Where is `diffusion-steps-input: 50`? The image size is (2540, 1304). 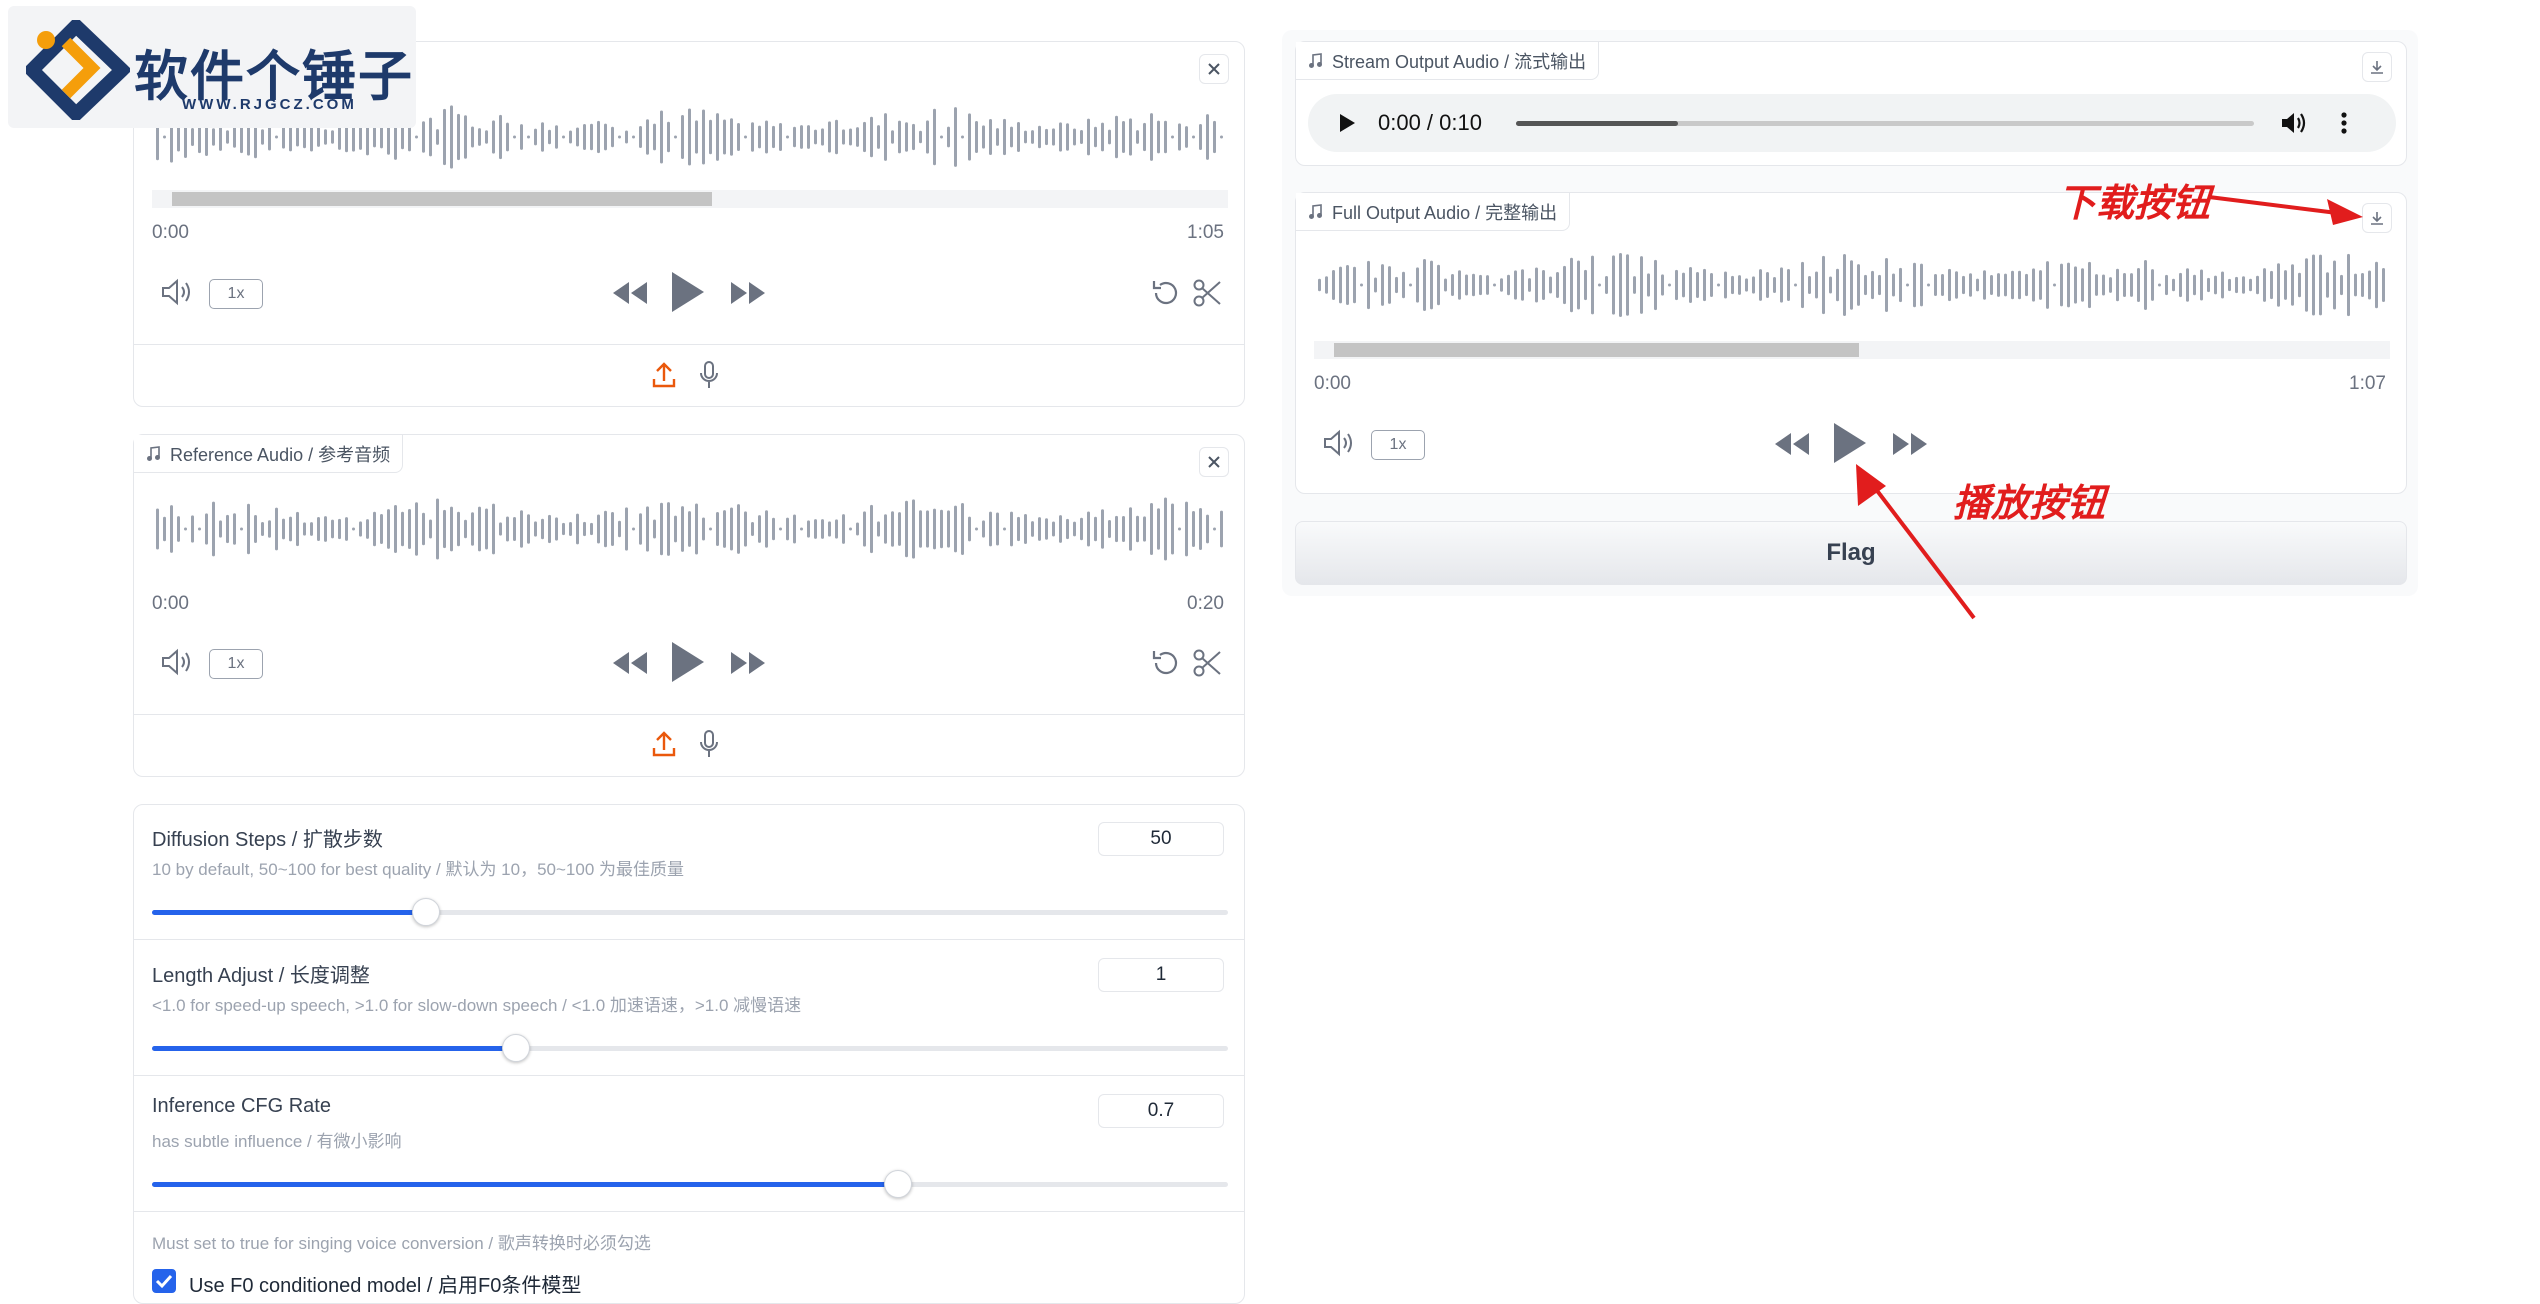 diffusion-steps-input: 50 is located at coordinates (1161, 839).